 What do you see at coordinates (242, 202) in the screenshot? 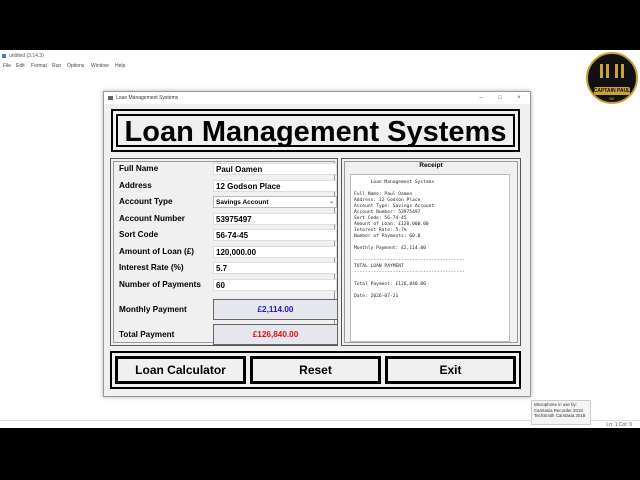
I see `account-type-value: Savings Account` at bounding box center [242, 202].